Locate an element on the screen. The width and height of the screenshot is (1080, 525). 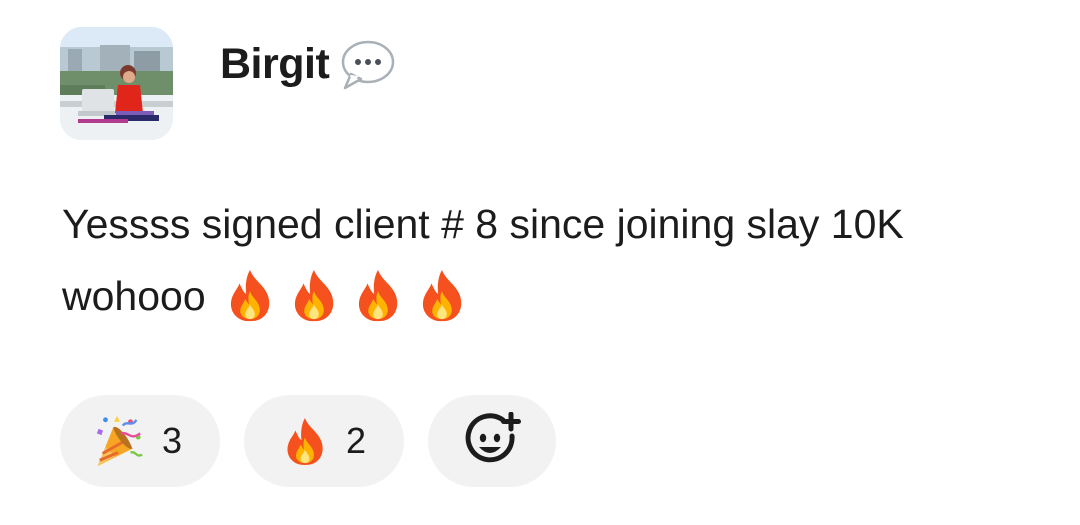
avatar is located at coordinates (116, 83).